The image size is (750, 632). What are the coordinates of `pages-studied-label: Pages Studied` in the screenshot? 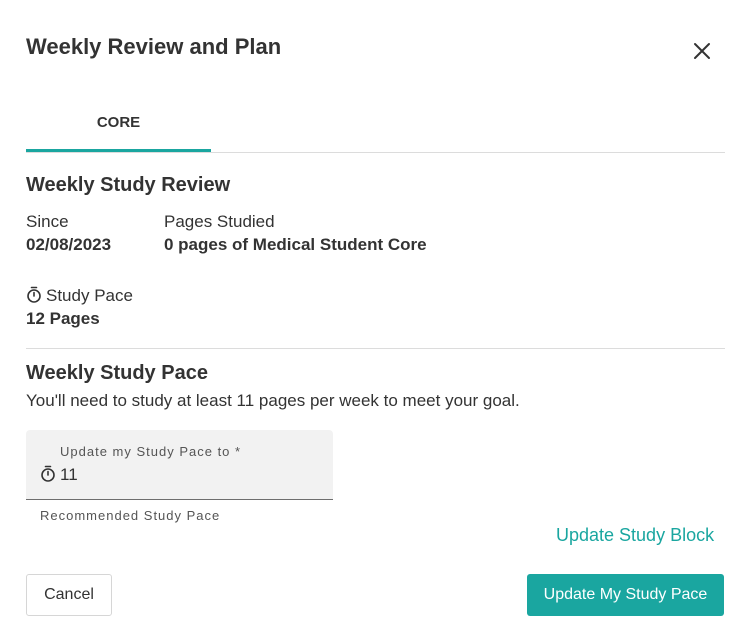 It's located at (219, 221).